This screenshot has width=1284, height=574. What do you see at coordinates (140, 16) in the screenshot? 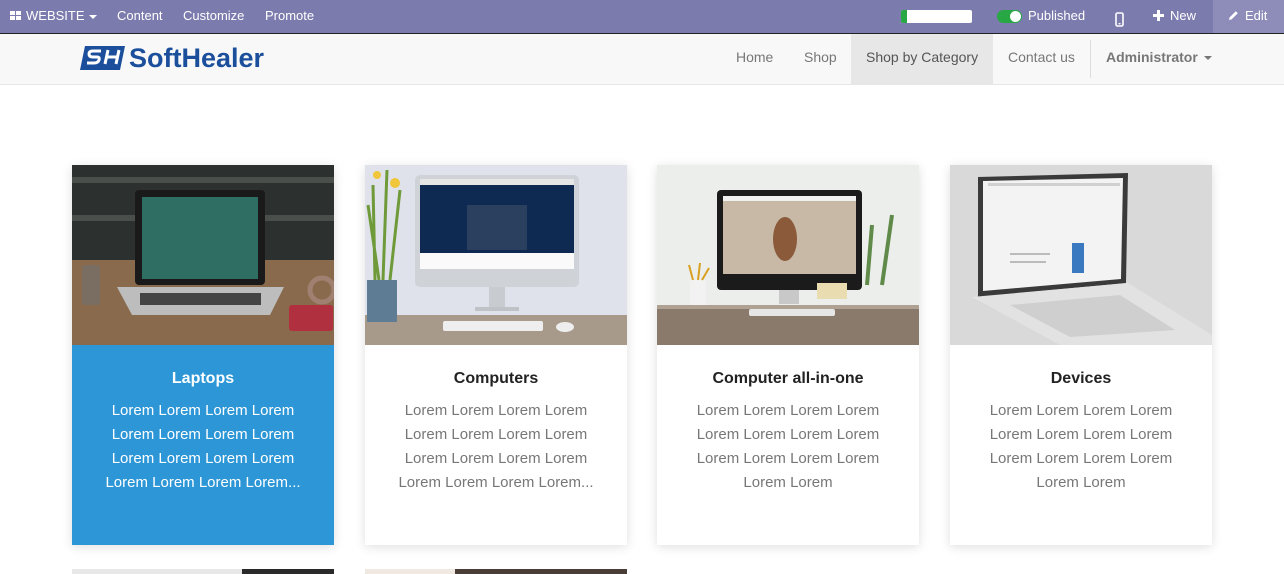
I see `content-menu: Content` at bounding box center [140, 16].